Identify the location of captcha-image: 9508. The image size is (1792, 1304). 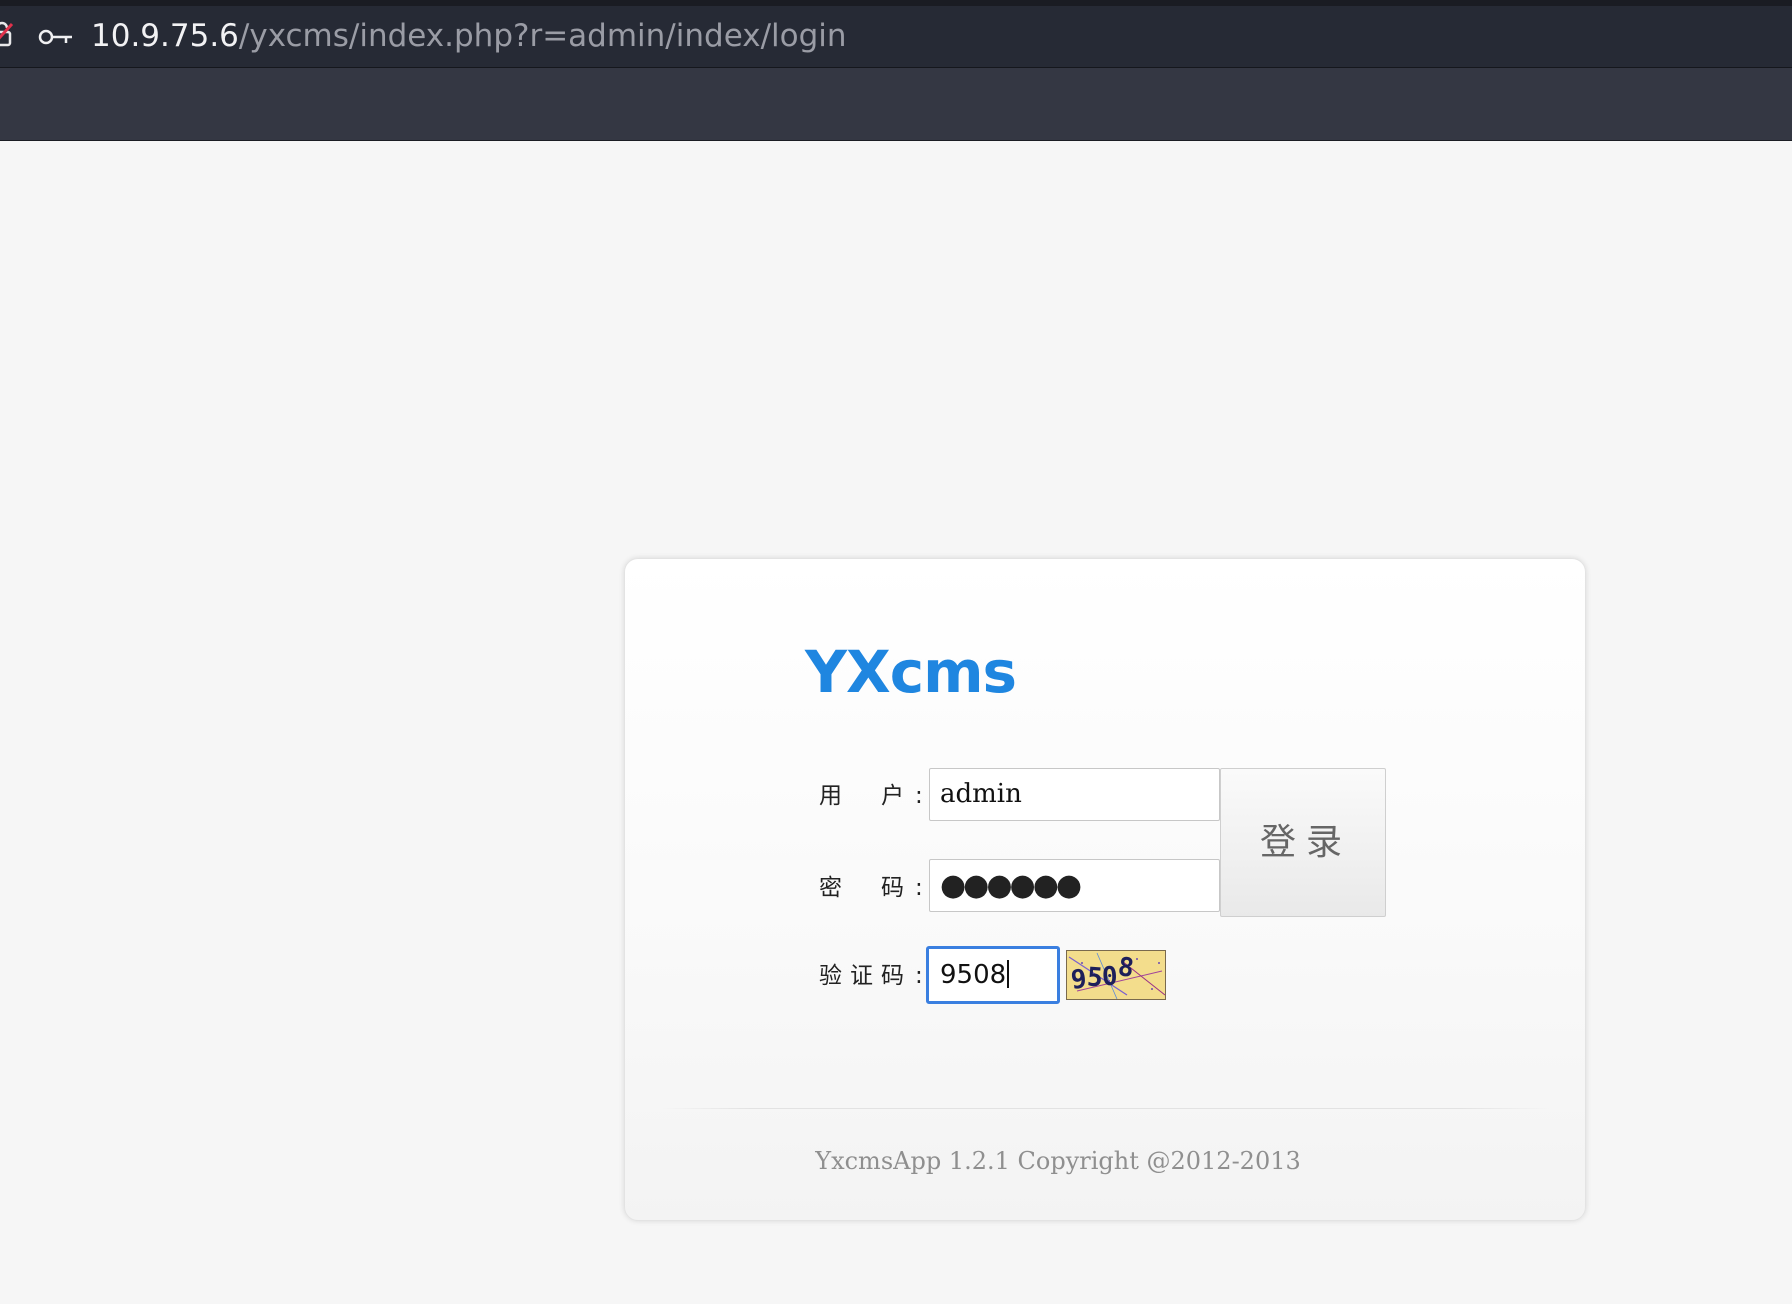
(1116, 975).